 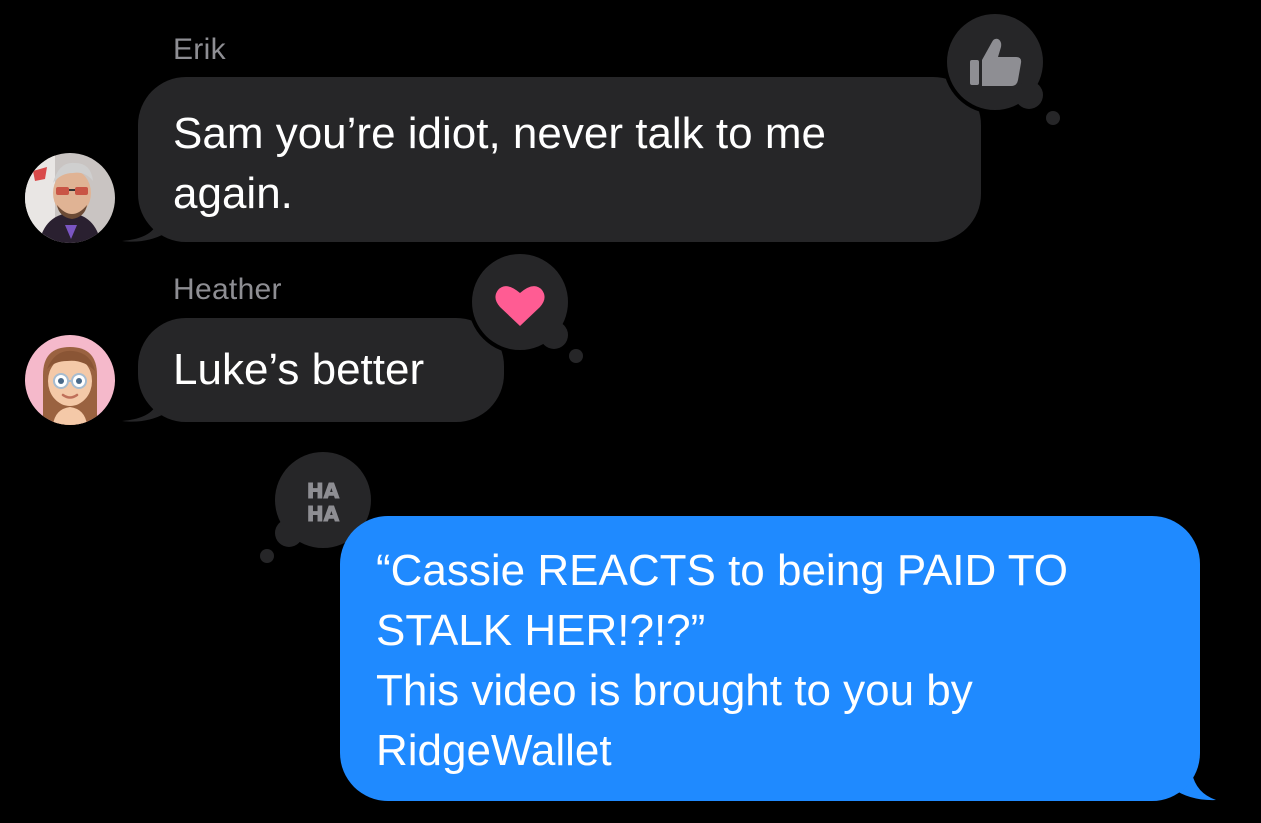 I want to click on haha-icon: HA HA, so click(x=323, y=503).